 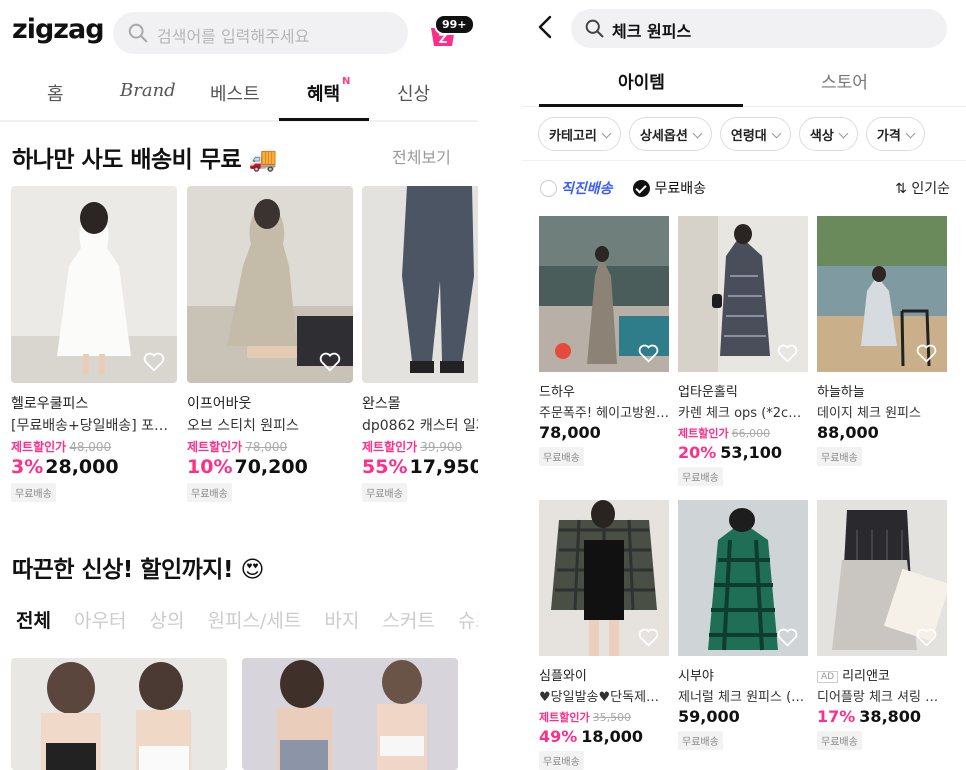 I want to click on chip-age: 연령대, so click(x=755, y=134).